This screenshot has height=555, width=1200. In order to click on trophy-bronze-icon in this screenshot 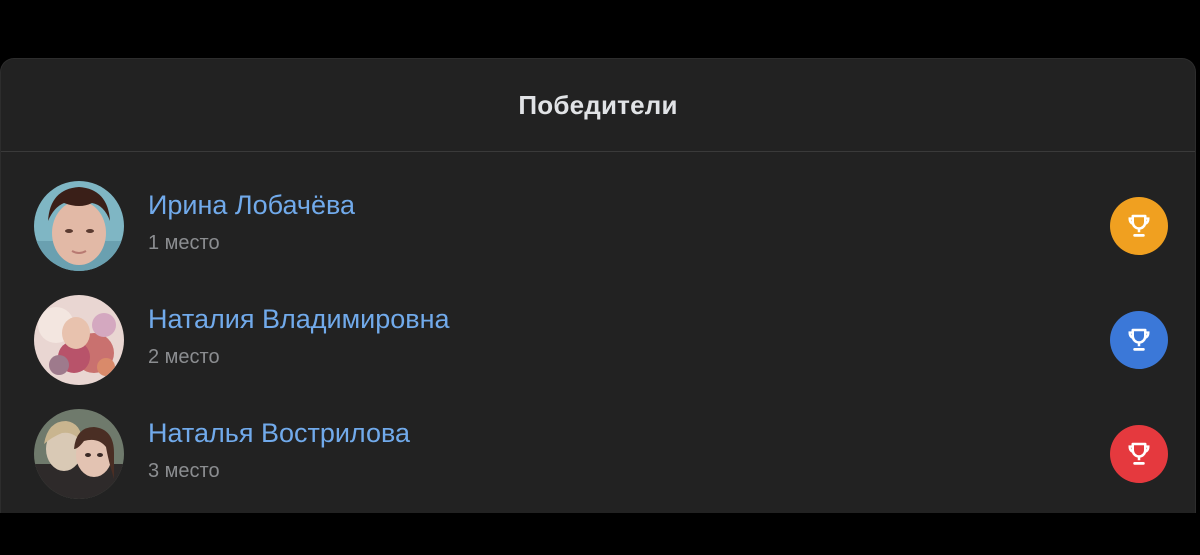, I will do `click(1139, 454)`.